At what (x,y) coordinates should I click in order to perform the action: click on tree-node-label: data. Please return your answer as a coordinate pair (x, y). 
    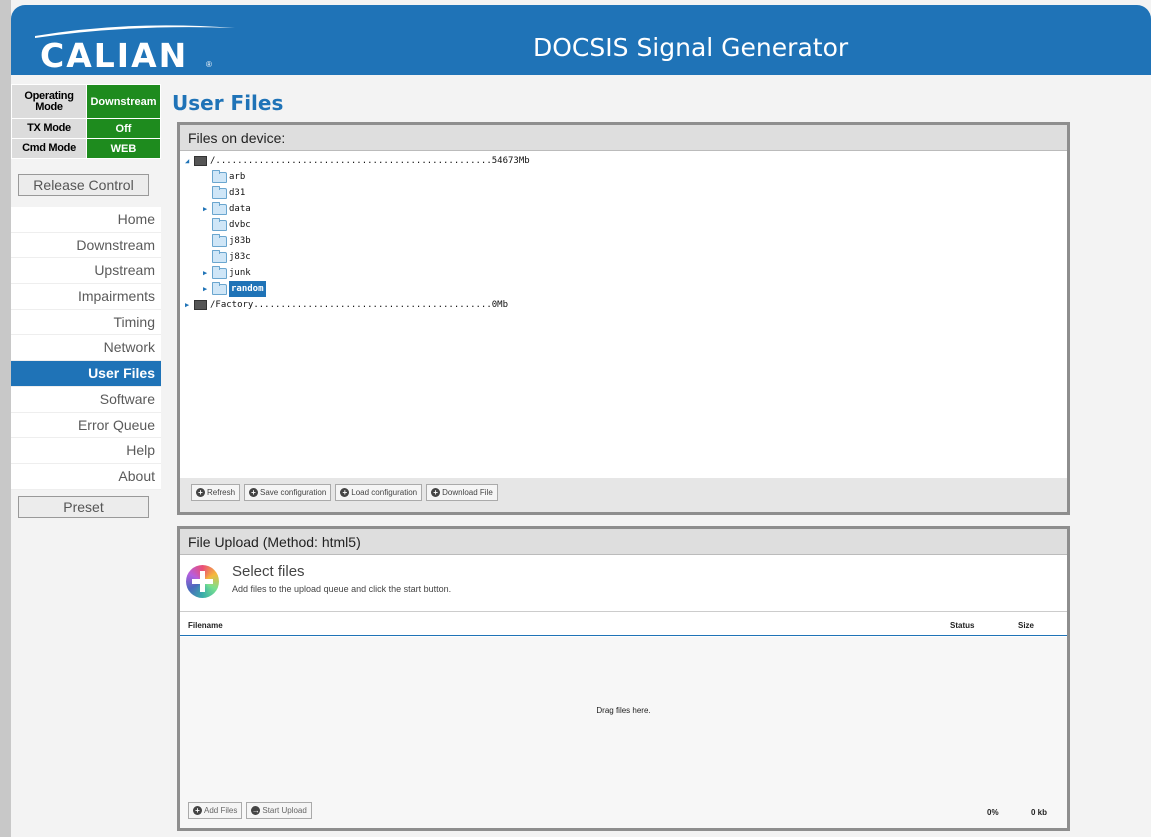
    Looking at the image, I should click on (240, 209).